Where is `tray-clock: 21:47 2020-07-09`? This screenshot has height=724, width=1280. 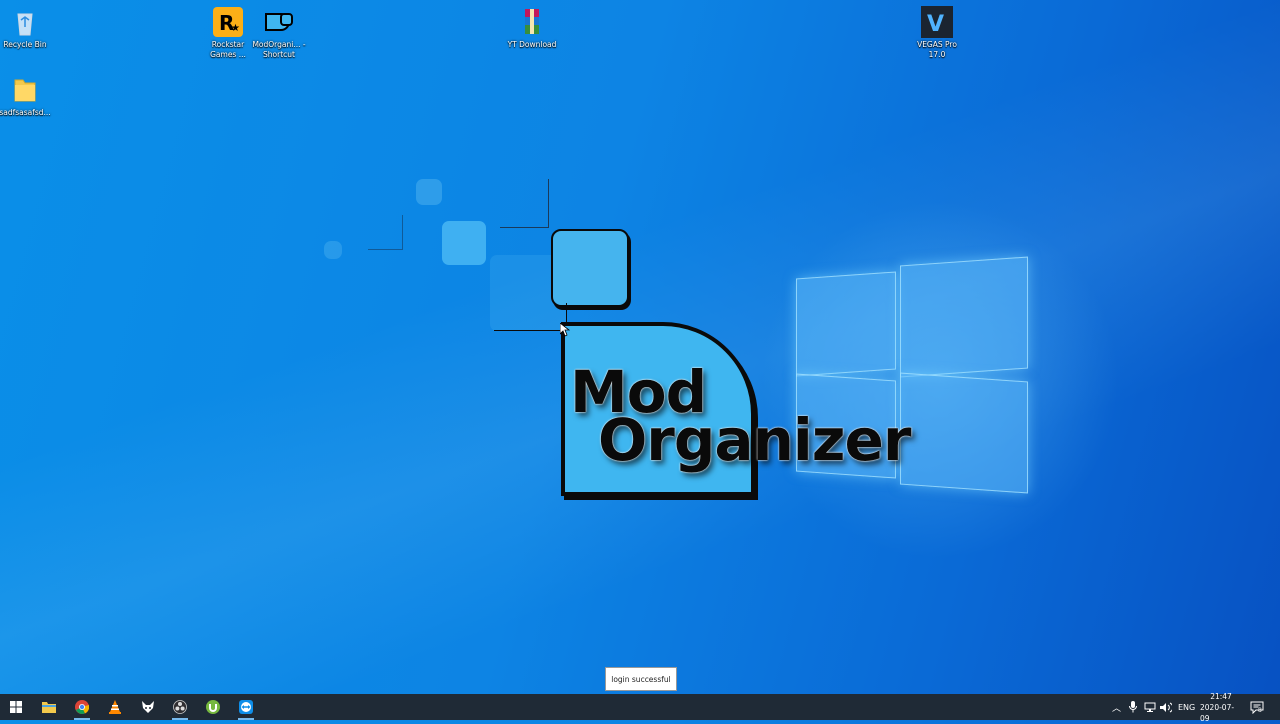
tray-clock: 21:47 2020-07-09 is located at coordinates (1221, 707).